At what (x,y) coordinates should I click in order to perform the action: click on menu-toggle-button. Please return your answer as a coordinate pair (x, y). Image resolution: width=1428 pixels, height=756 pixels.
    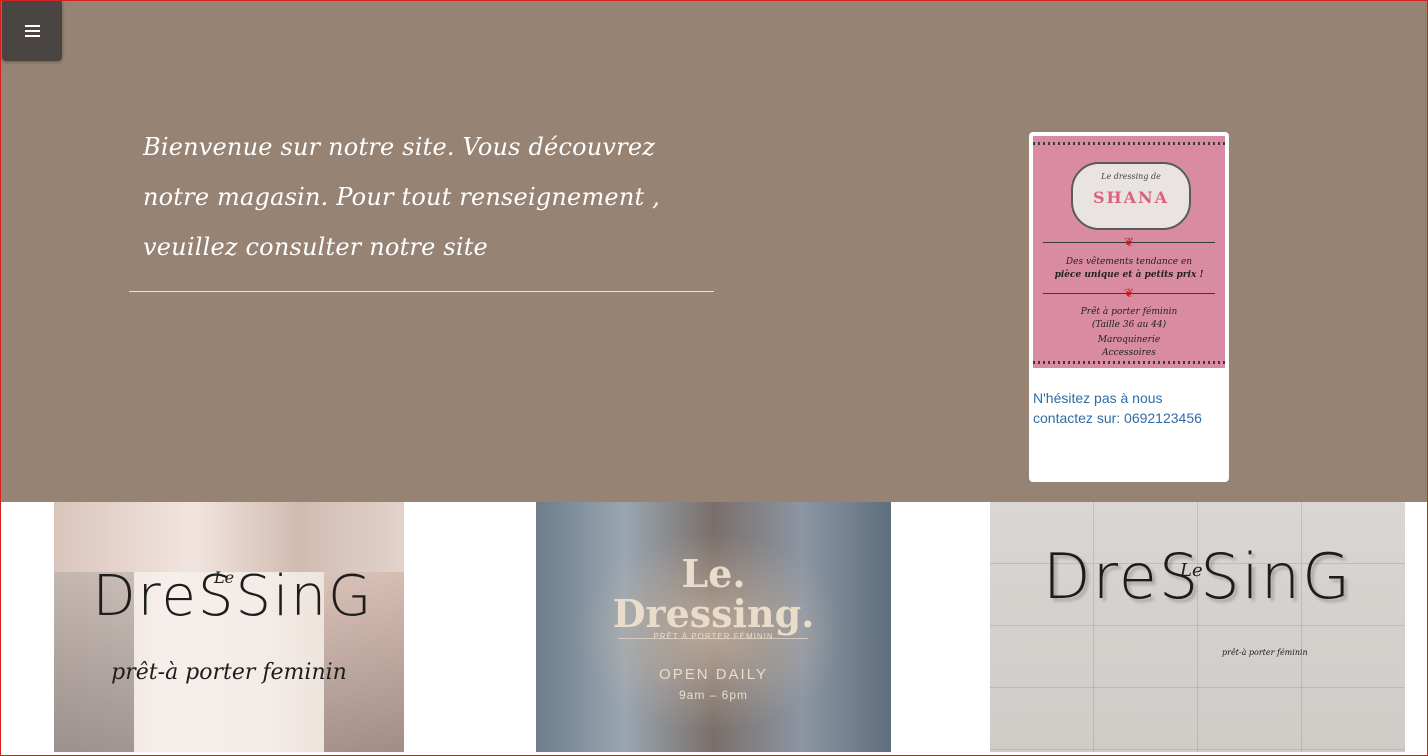
    Looking at the image, I should click on (32, 31).